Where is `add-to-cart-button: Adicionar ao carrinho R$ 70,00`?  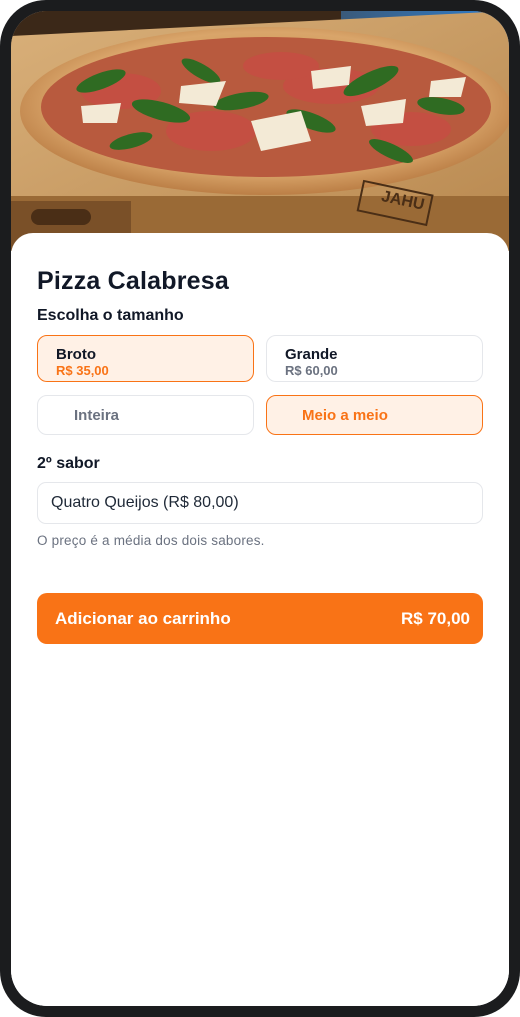 add-to-cart-button: Adicionar ao carrinho R$ 70,00 is located at coordinates (260, 618).